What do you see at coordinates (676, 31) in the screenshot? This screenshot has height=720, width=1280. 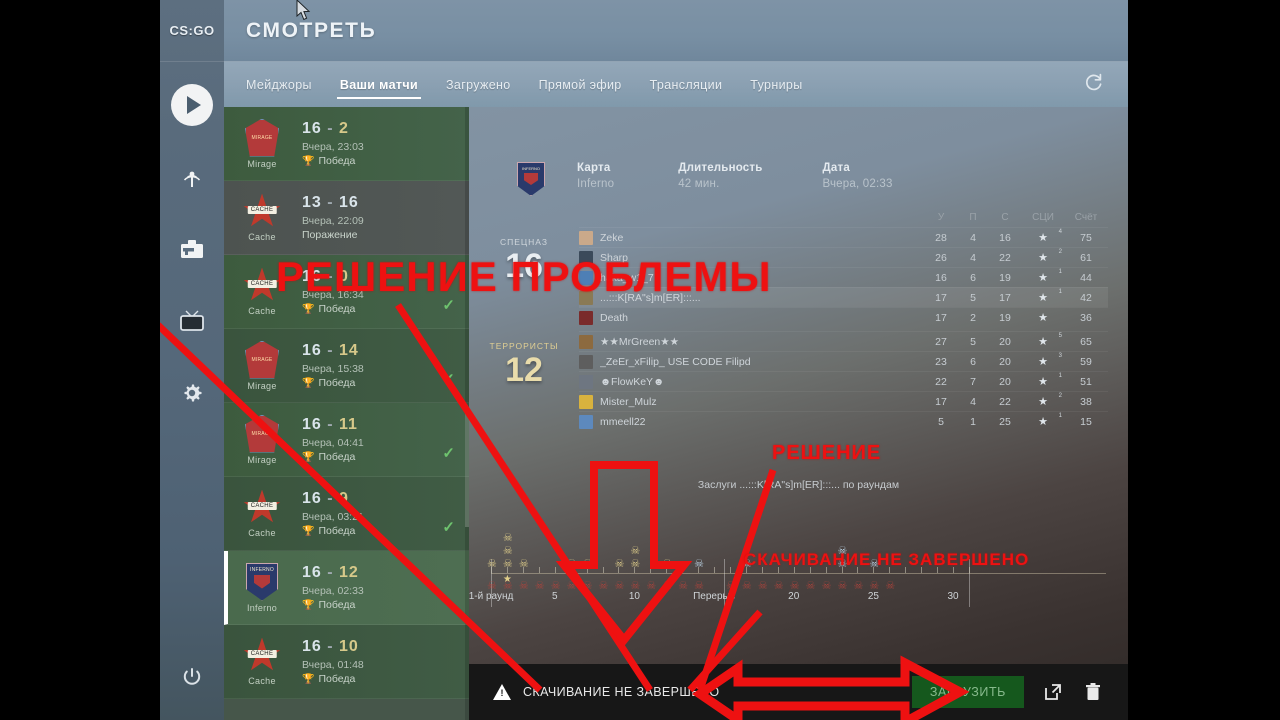 I see `window-header: СМОТРЕТЬ` at bounding box center [676, 31].